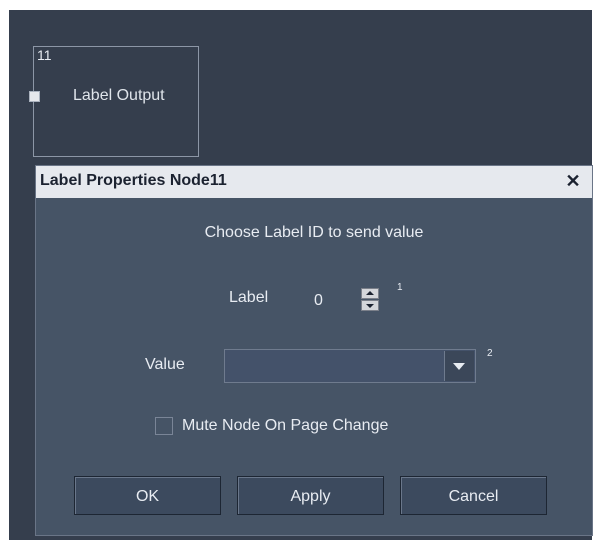 The height and width of the screenshot is (549, 598). Describe the element at coordinates (133, 180) in the screenshot. I see `dialog-title: Label Properties Node11` at that location.